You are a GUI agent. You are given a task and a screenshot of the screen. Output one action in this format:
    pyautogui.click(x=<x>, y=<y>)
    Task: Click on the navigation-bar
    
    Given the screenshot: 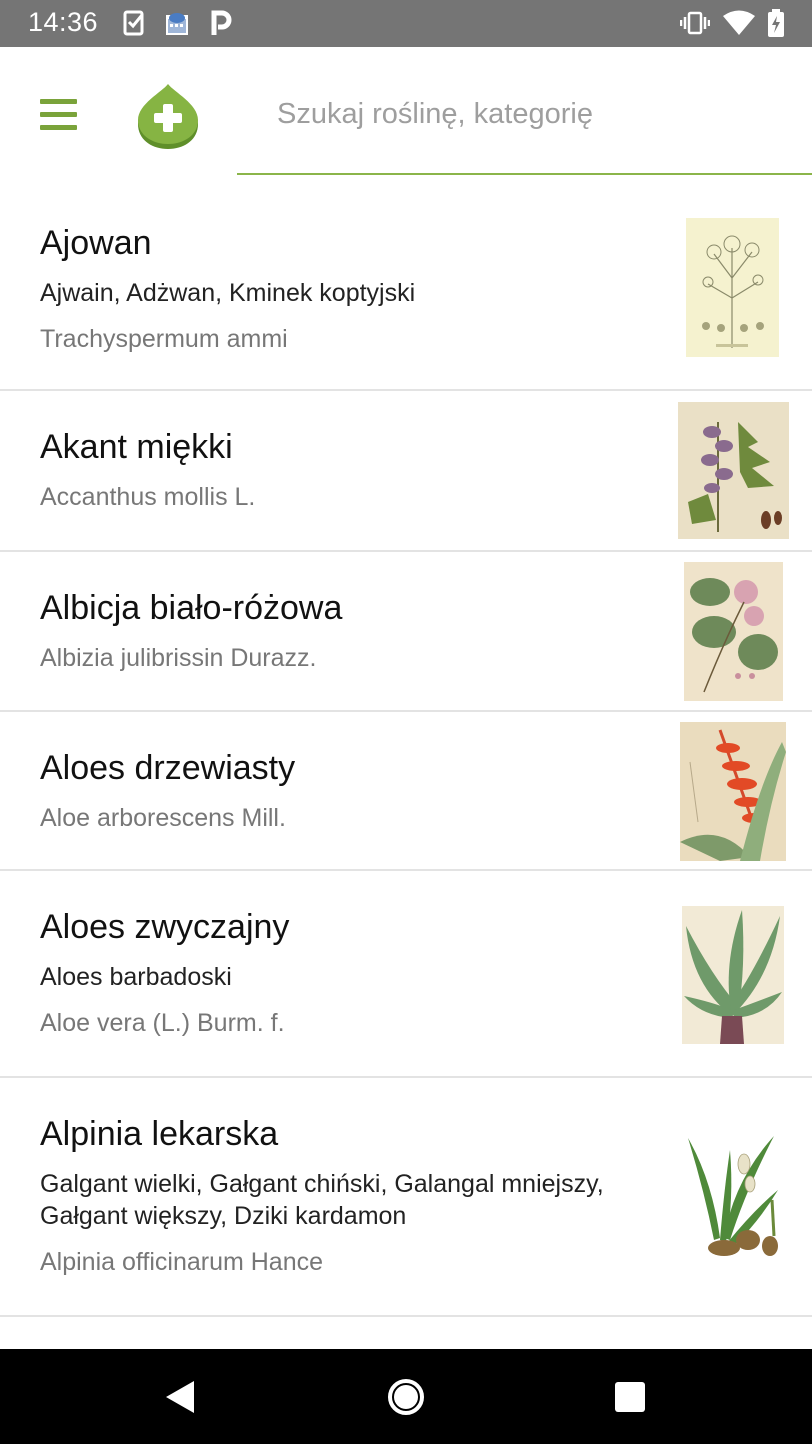 What is the action you would take?
    pyautogui.click(x=406, y=1396)
    